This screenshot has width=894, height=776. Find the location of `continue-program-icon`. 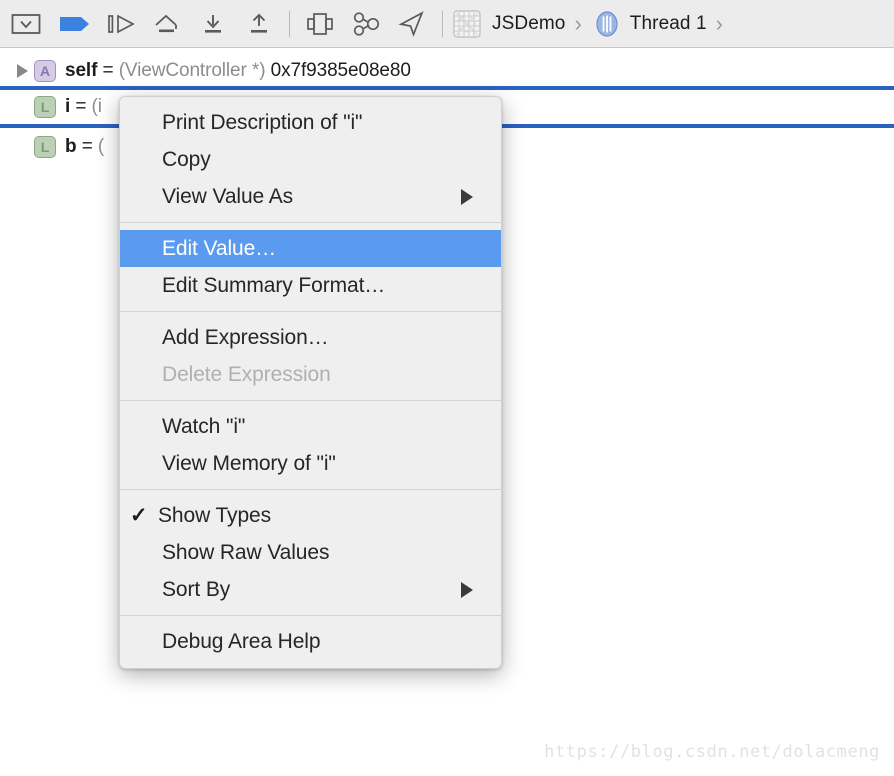

continue-program-icon is located at coordinates (121, 24).